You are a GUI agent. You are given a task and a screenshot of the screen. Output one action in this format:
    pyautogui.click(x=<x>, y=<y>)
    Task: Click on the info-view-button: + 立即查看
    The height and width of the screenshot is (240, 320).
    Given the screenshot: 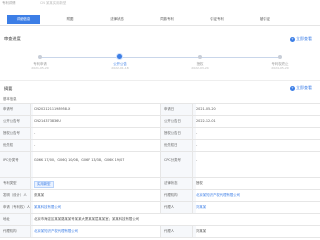 What is the action you would take?
    pyautogui.click(x=301, y=87)
    